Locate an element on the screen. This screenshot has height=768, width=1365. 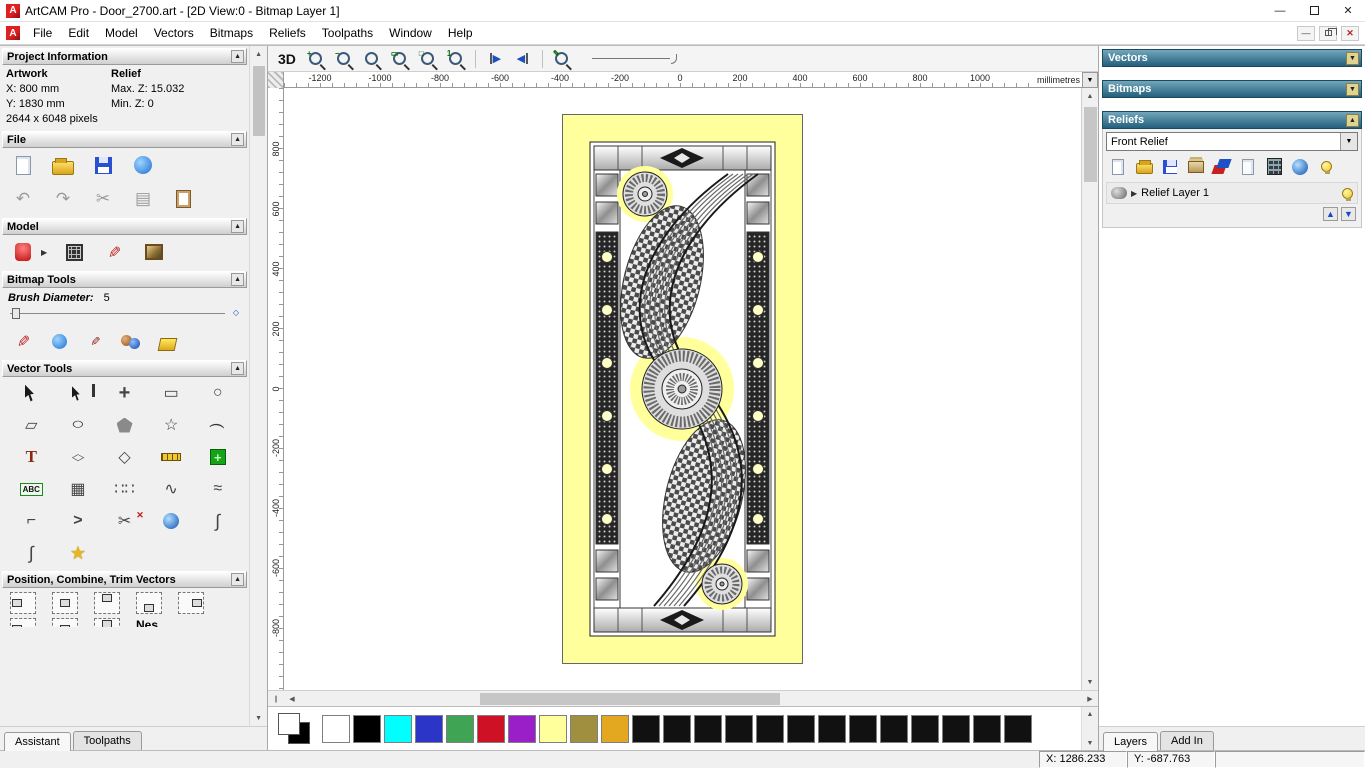
save-model-button is located at coordinates (103, 165).